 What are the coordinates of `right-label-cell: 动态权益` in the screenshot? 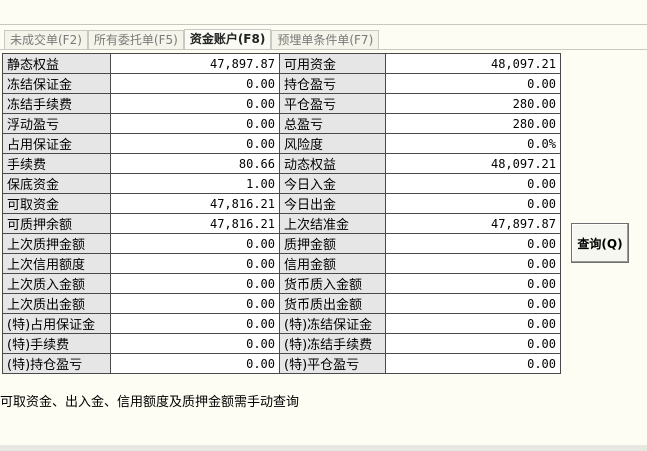 It's located at (332, 163).